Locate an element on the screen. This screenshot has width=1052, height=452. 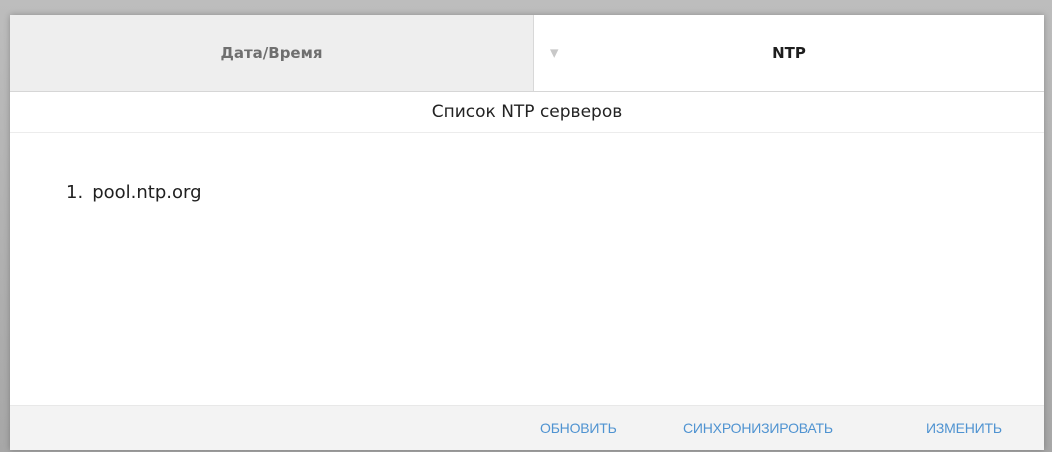
tab-datetime-label: Дата/Время is located at coordinates (271, 53).